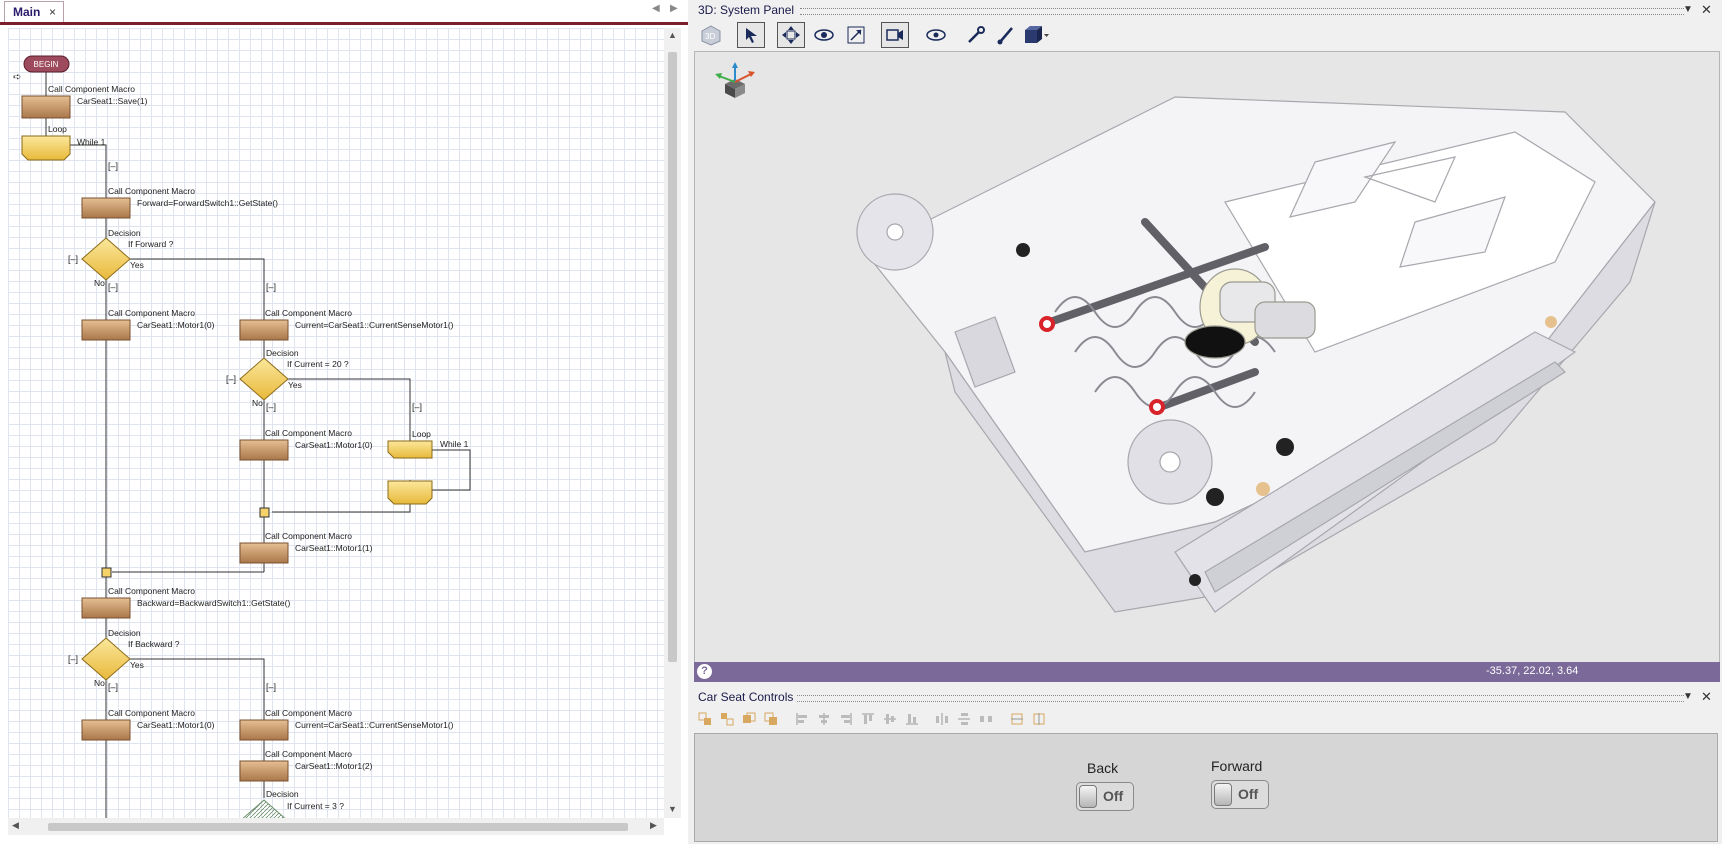 Image resolution: width=1722 pixels, height=844 pixels. I want to click on vertical-scrollbar: ▲ ▼, so click(672, 423).